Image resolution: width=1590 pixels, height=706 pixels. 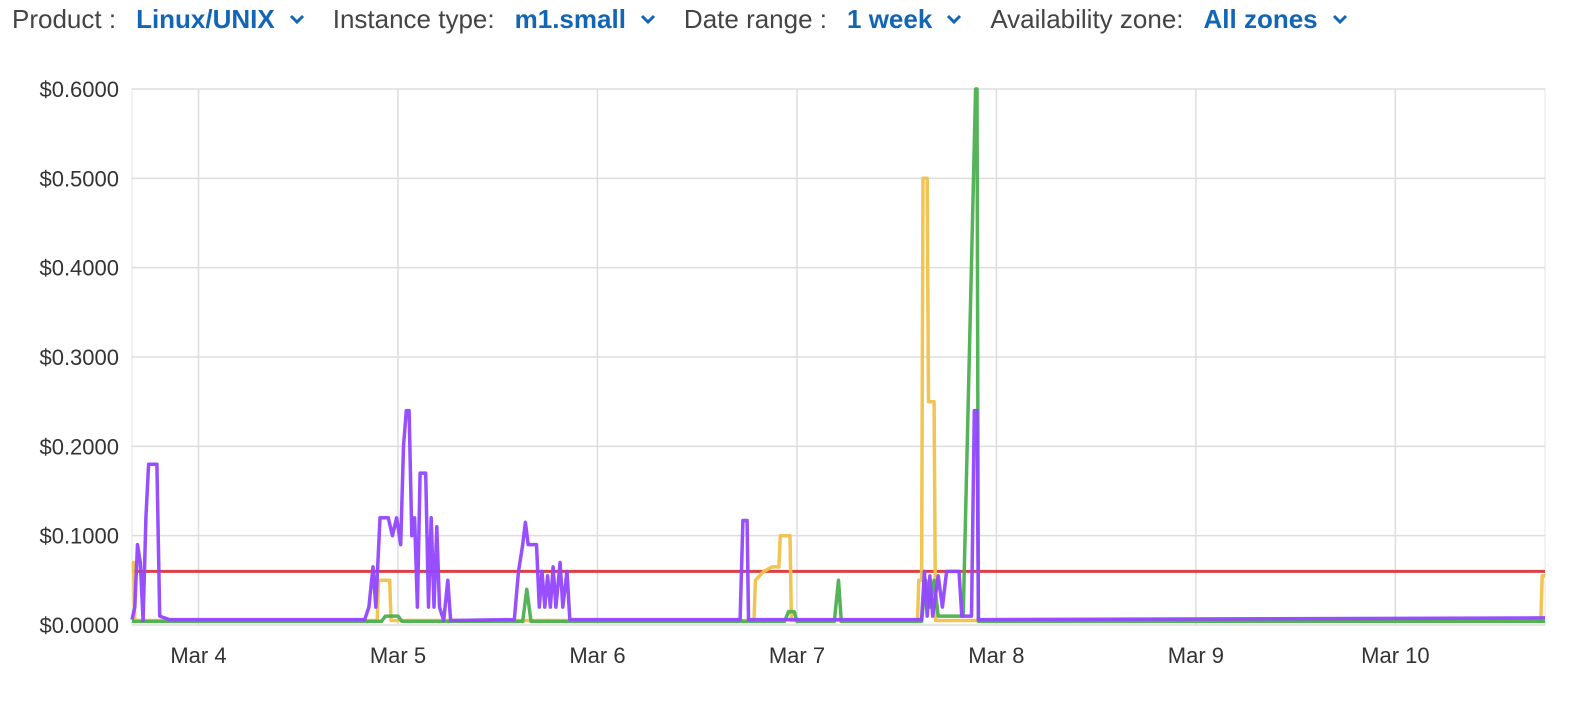 I want to click on y-tick-label: $0.6000, so click(x=79, y=89).